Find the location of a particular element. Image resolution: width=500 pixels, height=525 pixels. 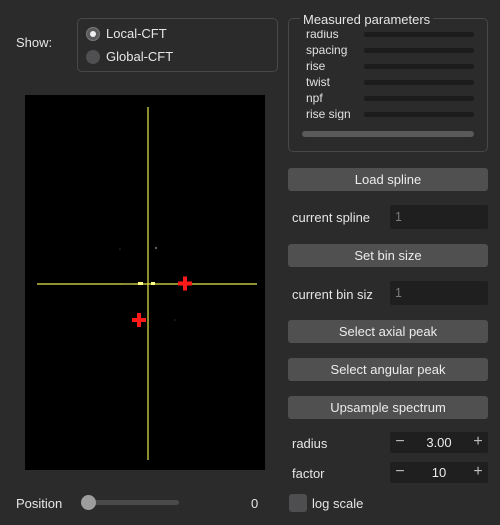

radio-checked-icon is located at coordinates (93, 33).